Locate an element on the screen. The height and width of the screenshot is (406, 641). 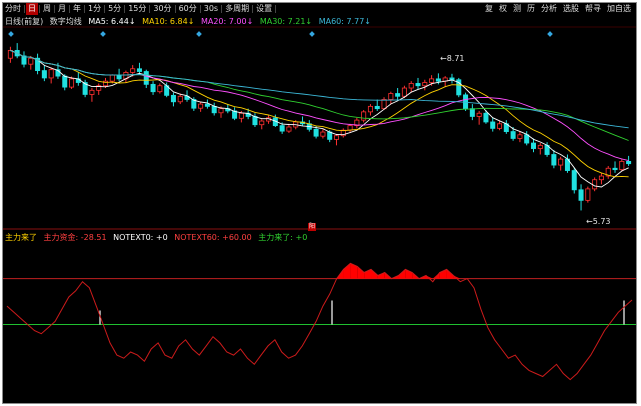
low-price-prefix: ← is located at coordinates (589, 221).